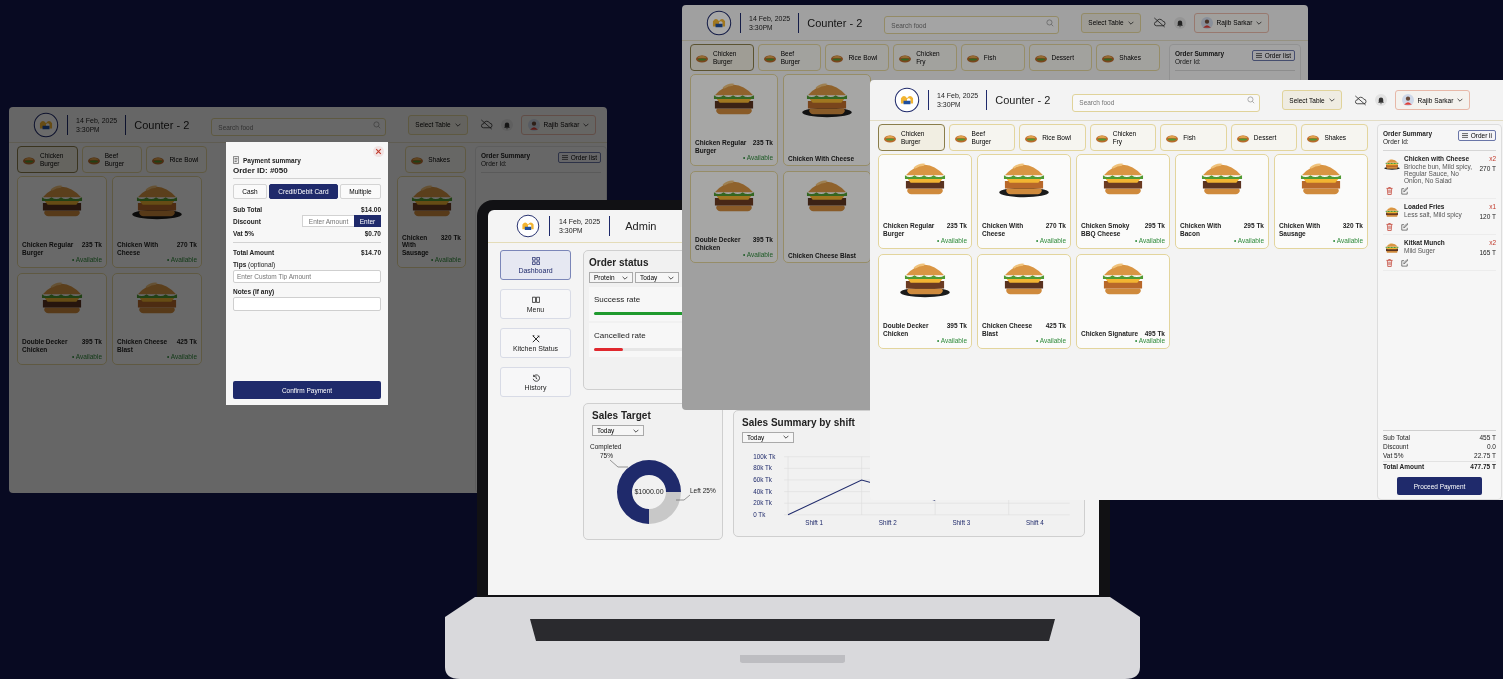 The height and width of the screenshot is (679, 1503). I want to click on close-icon, so click(378, 151).